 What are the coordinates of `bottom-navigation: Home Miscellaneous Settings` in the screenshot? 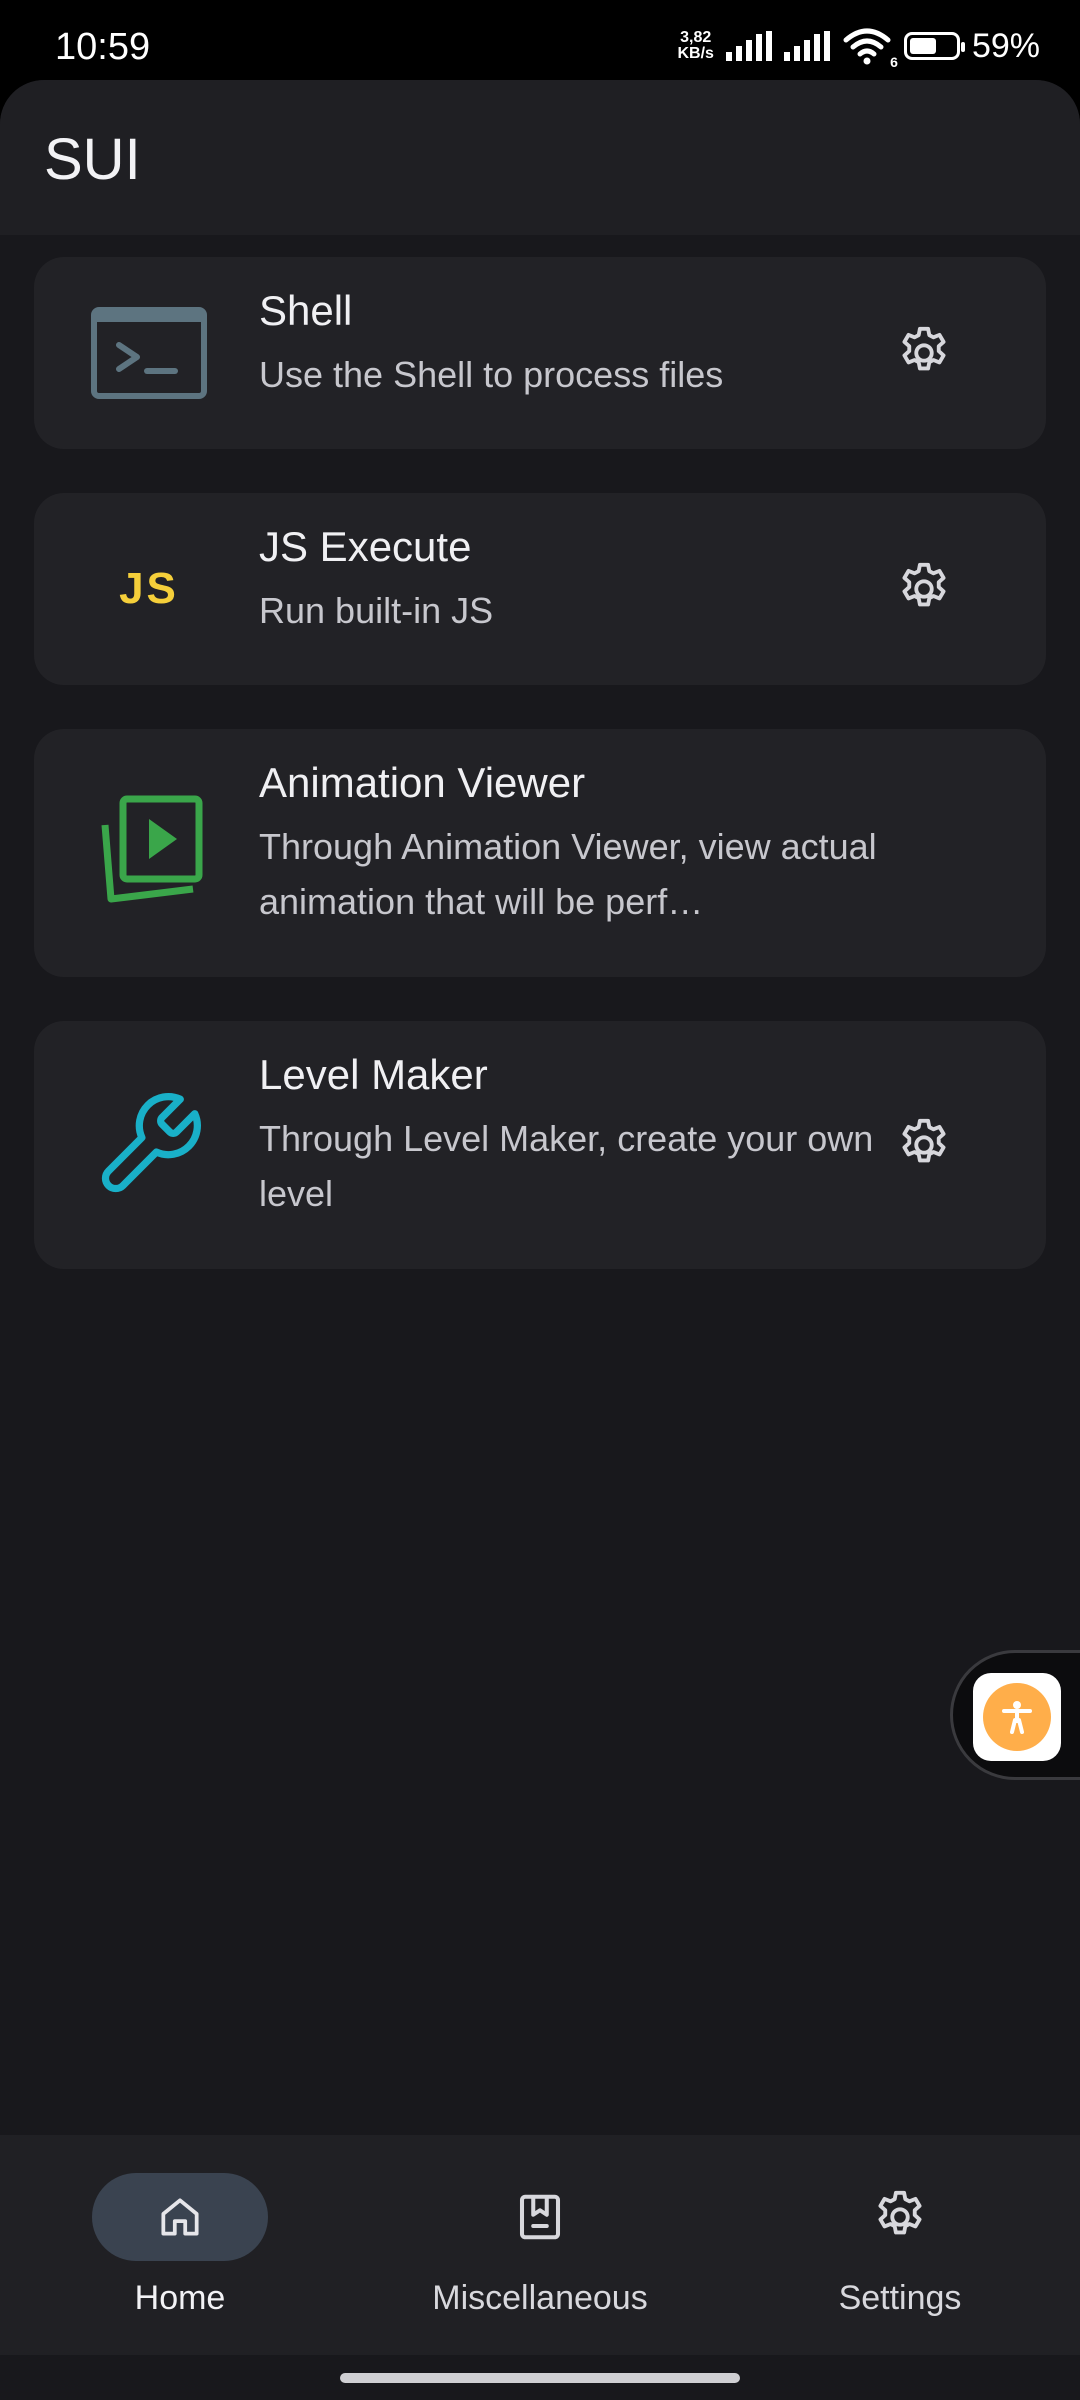 It's located at (540, 2245).